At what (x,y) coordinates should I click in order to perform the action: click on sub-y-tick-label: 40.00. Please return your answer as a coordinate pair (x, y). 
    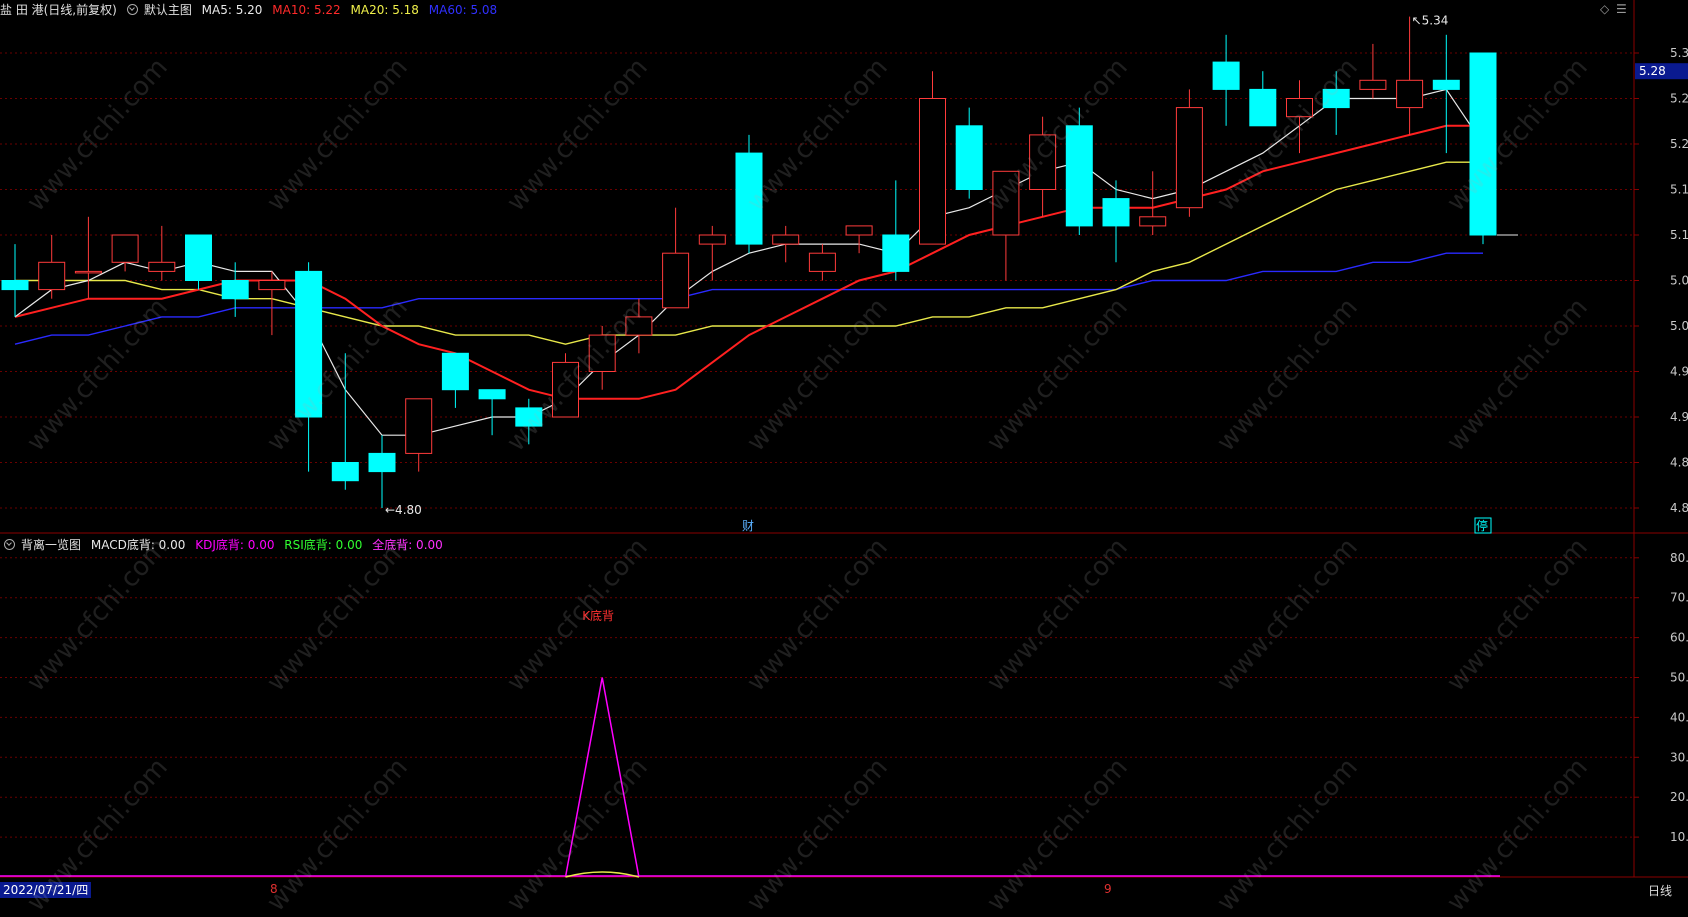
    Looking at the image, I should click on (1679, 717).